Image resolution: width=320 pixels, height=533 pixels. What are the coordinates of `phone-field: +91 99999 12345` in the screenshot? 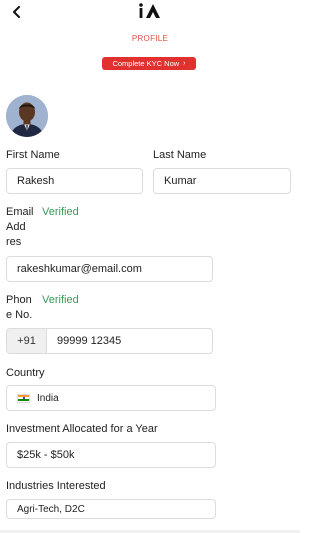 It's located at (109, 341).